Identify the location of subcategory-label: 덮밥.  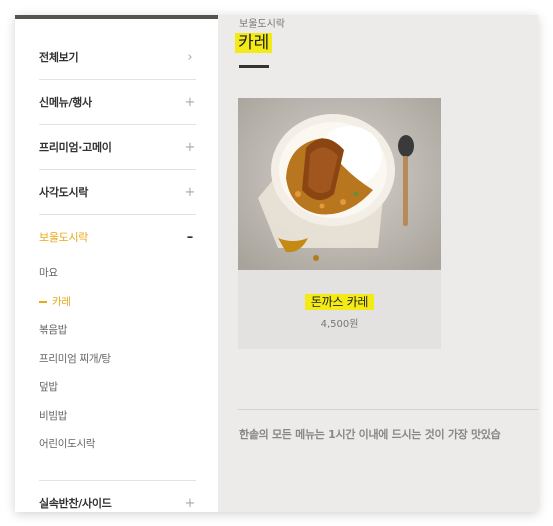
(48, 387).